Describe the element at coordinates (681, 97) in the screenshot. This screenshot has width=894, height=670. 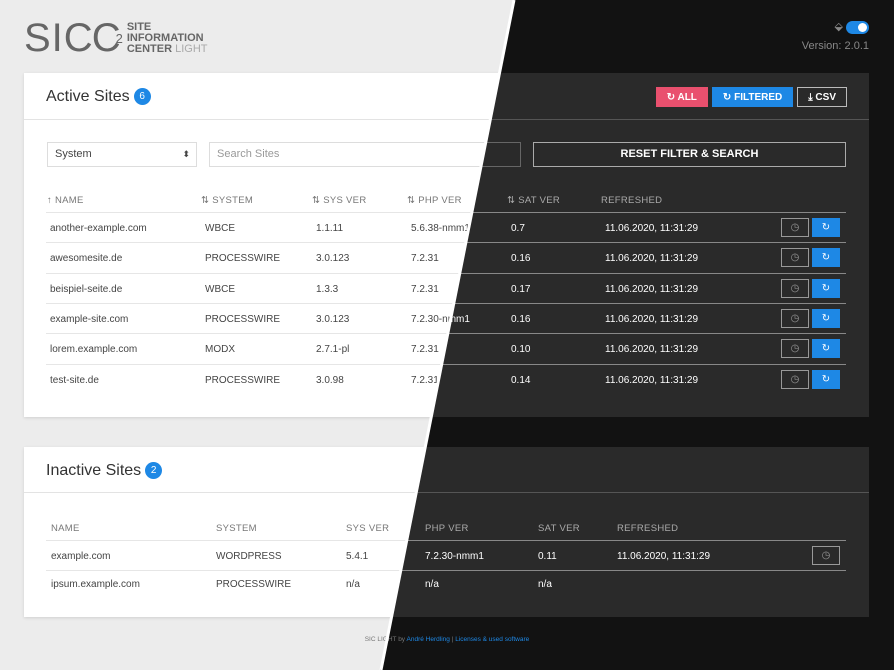
I see `refresh-all-button: ↻ ALL` at that location.